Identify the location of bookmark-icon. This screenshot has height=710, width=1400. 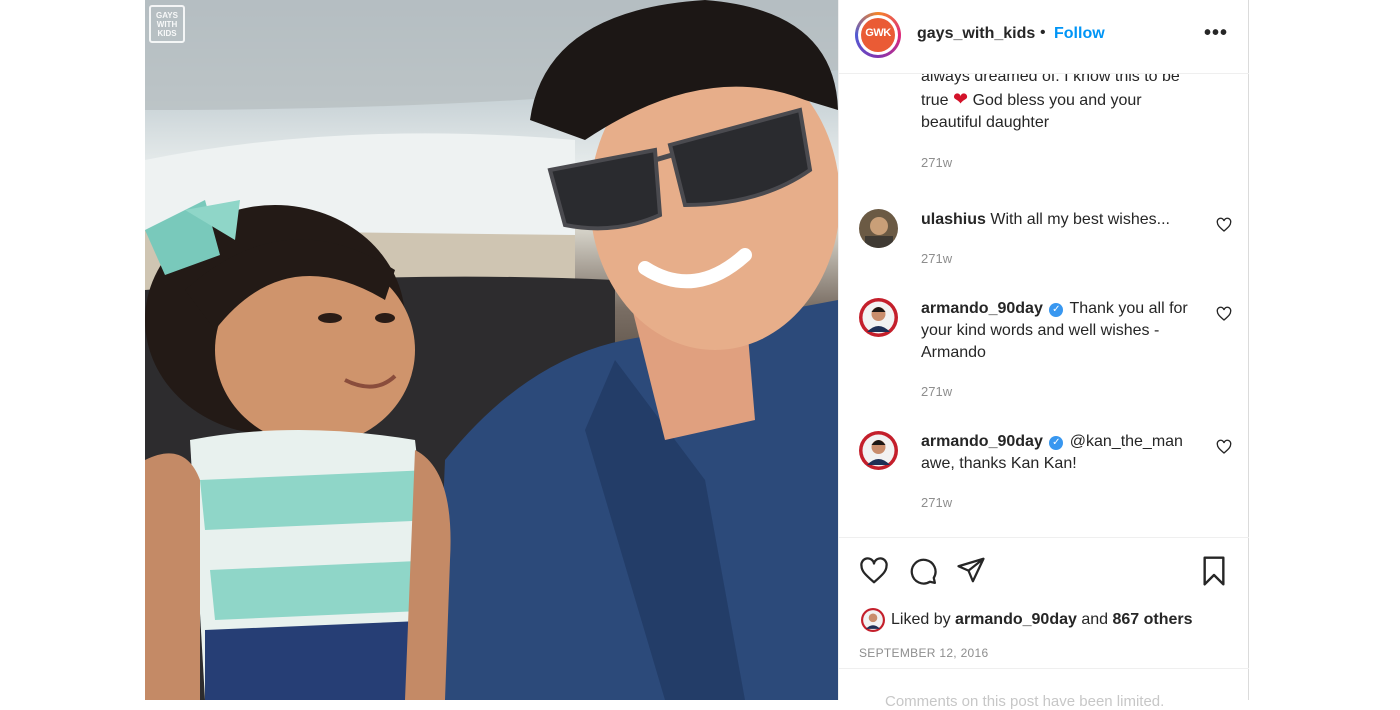
(1214, 571).